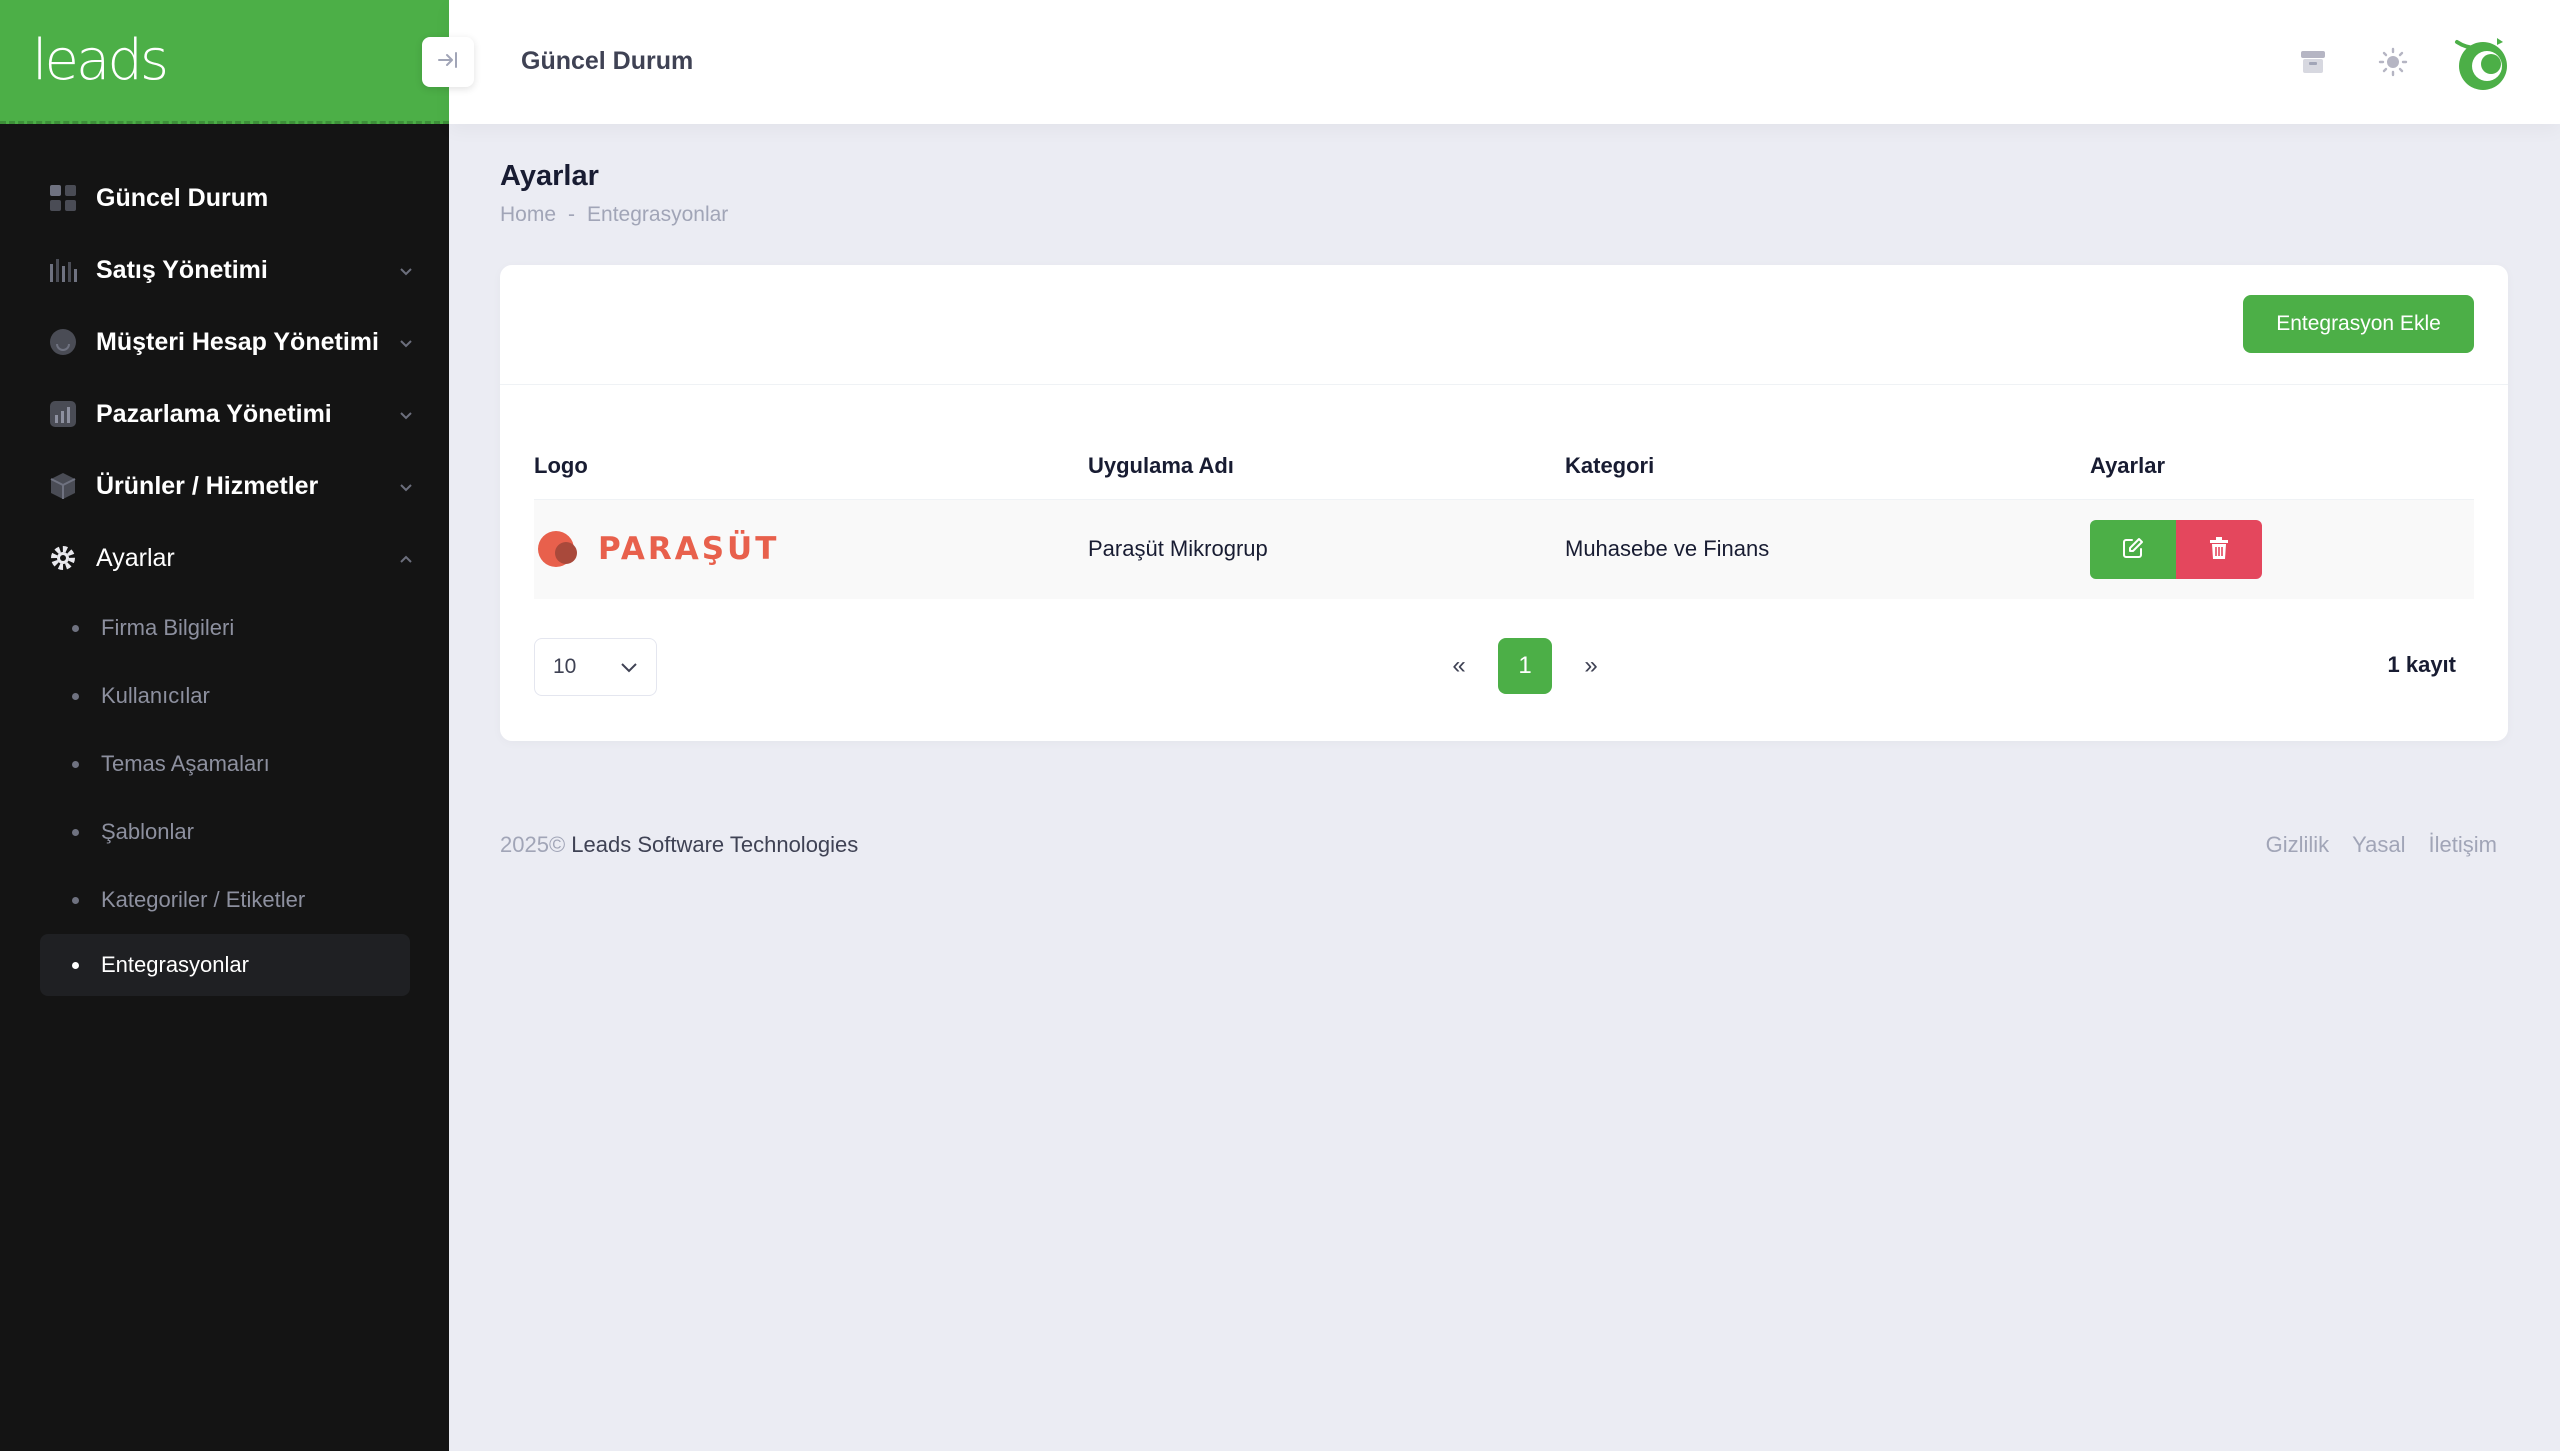 The height and width of the screenshot is (1451, 2560). What do you see at coordinates (2422, 664) in the screenshot?
I see `record-count: 1 kayıt` at bounding box center [2422, 664].